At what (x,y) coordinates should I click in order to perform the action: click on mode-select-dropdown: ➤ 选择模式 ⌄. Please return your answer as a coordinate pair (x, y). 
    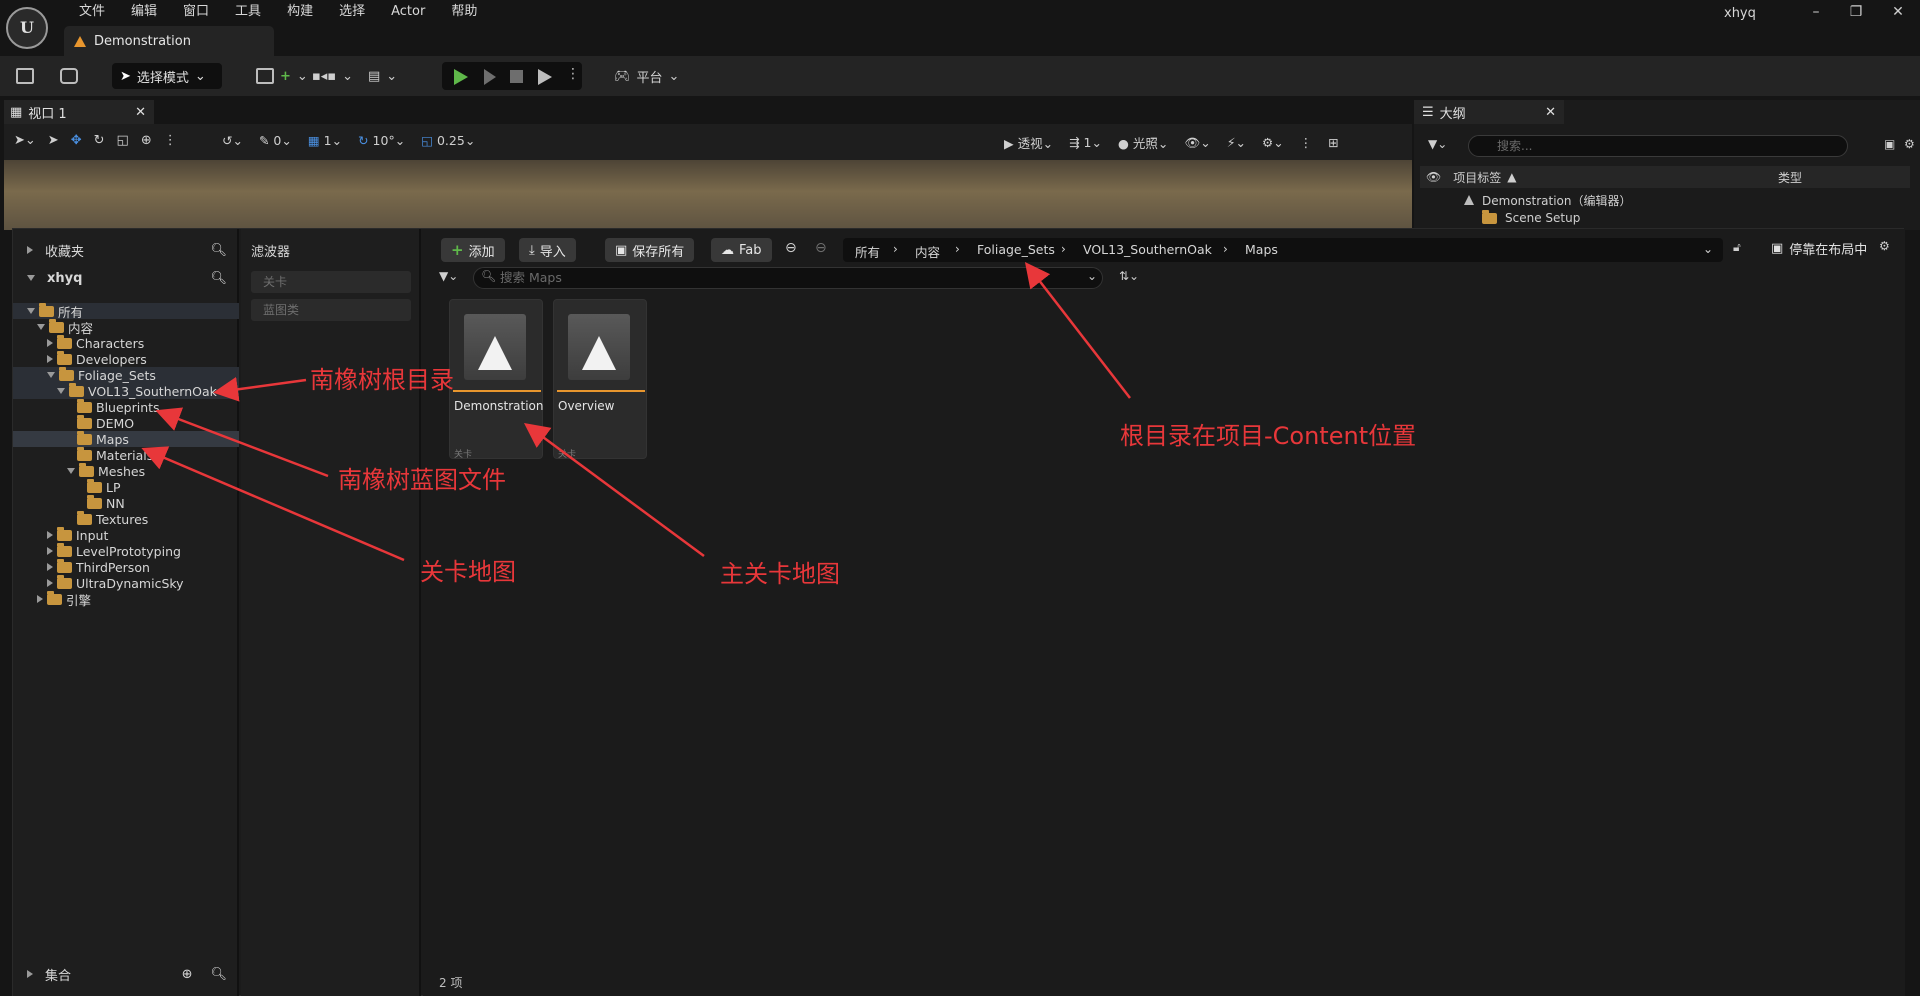
    Looking at the image, I should click on (167, 76).